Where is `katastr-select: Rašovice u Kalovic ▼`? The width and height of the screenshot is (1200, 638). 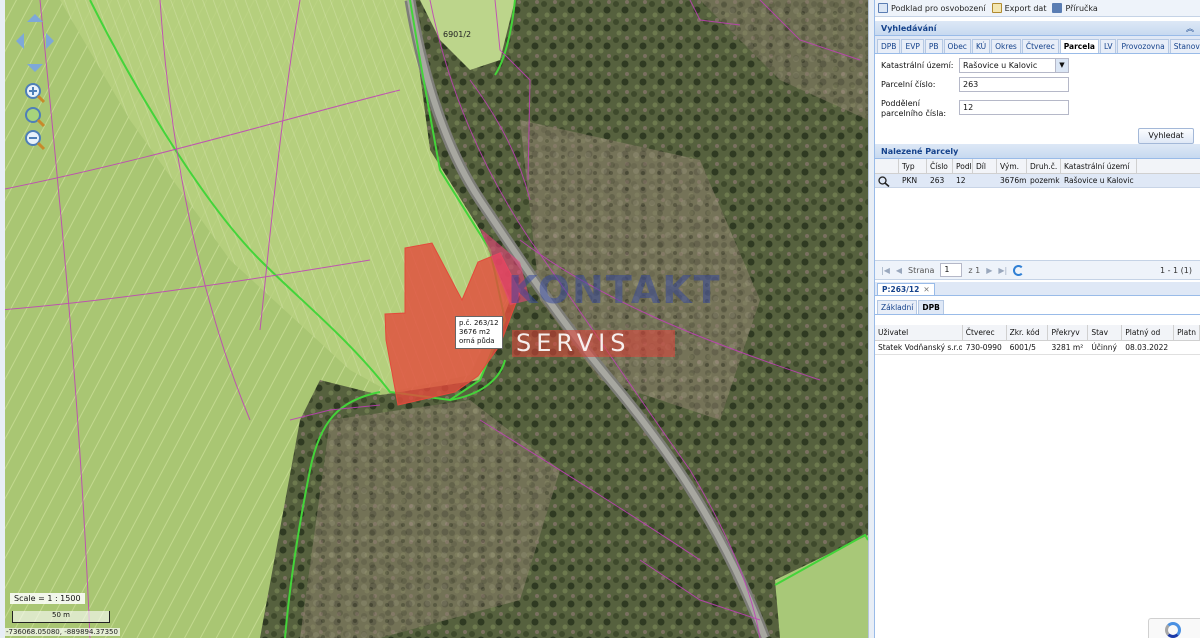 katastr-select: Rašovice u Kalovic ▼ is located at coordinates (1014, 65).